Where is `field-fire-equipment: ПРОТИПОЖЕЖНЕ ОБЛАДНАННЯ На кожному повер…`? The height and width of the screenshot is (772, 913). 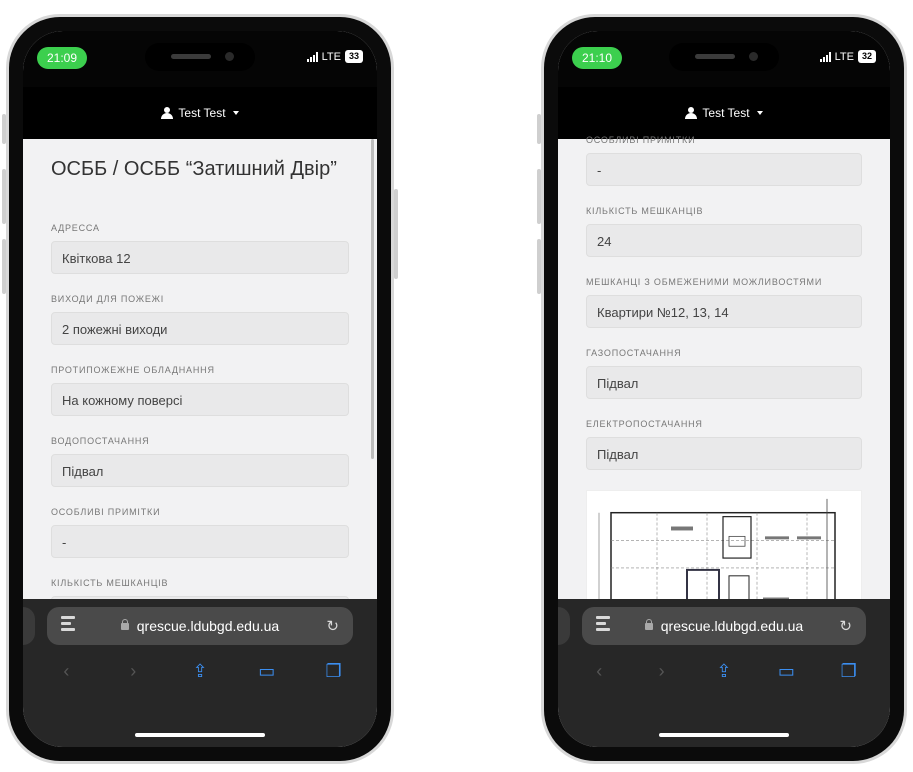
field-fire-equipment: ПРОТИПОЖЕЖНЕ ОБЛАДНАННЯ На кожному повер… is located at coordinates (200, 390).